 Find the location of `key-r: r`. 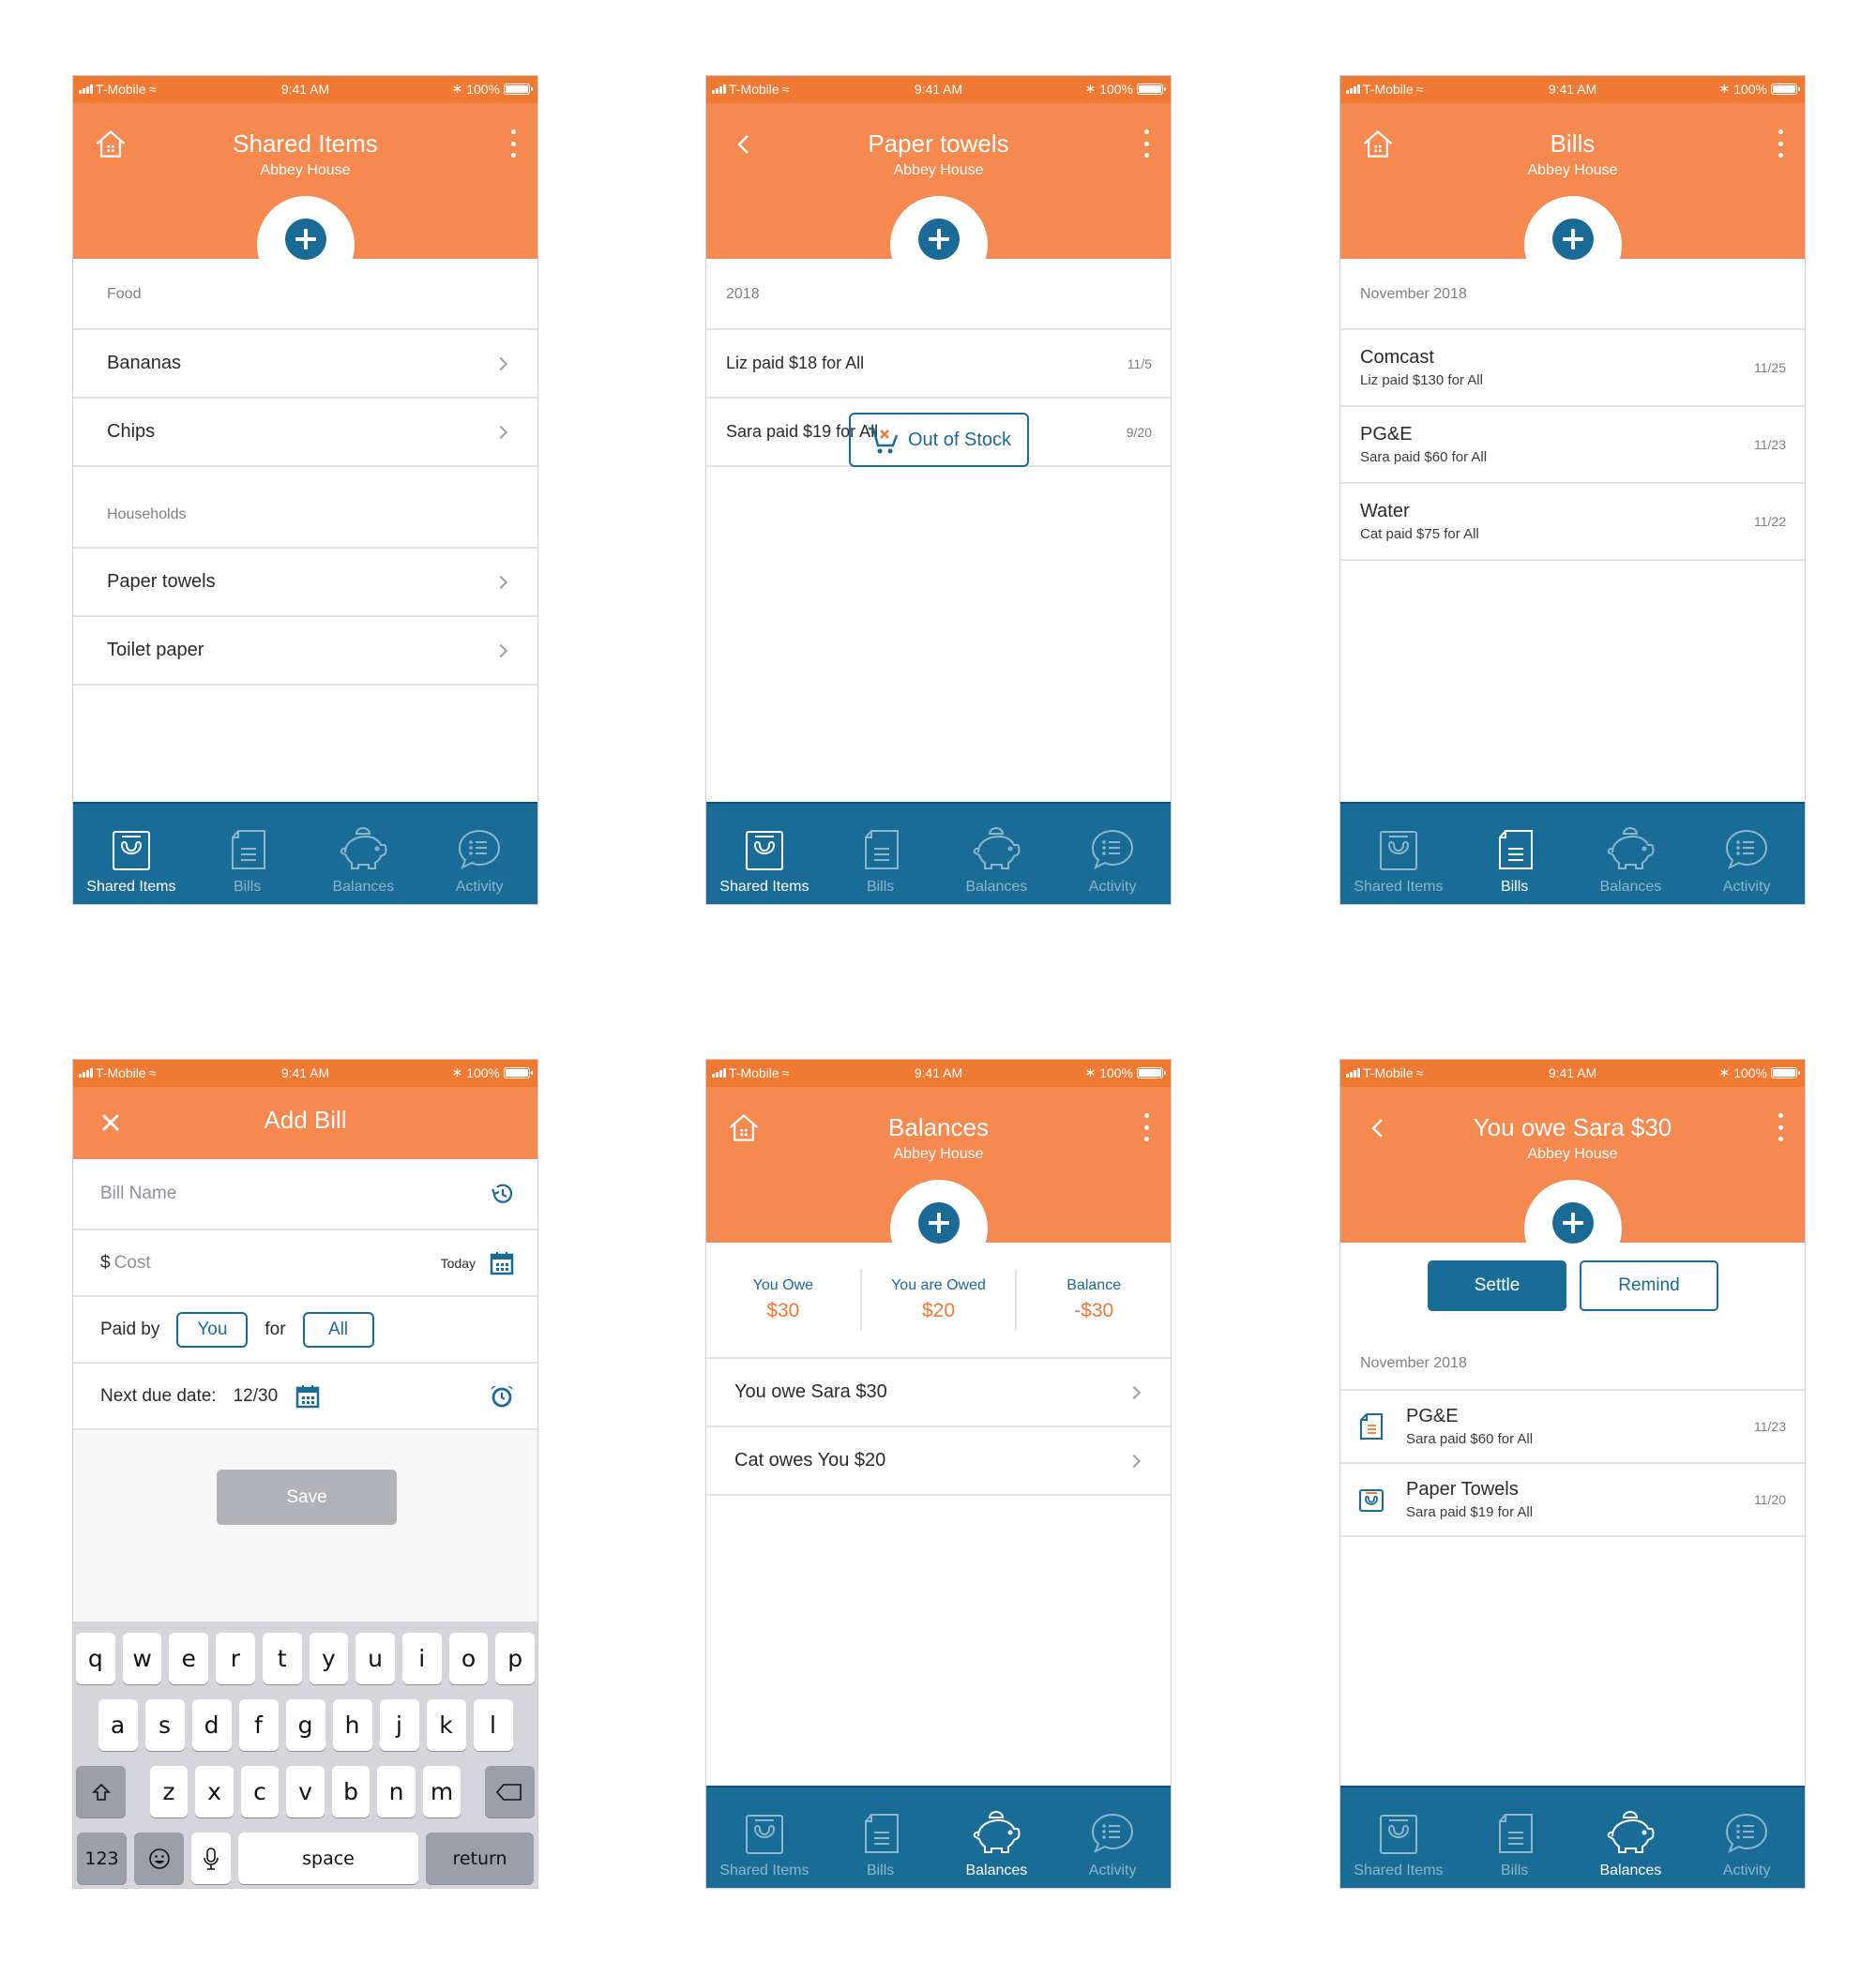

key-r: r is located at coordinates (235, 1658).